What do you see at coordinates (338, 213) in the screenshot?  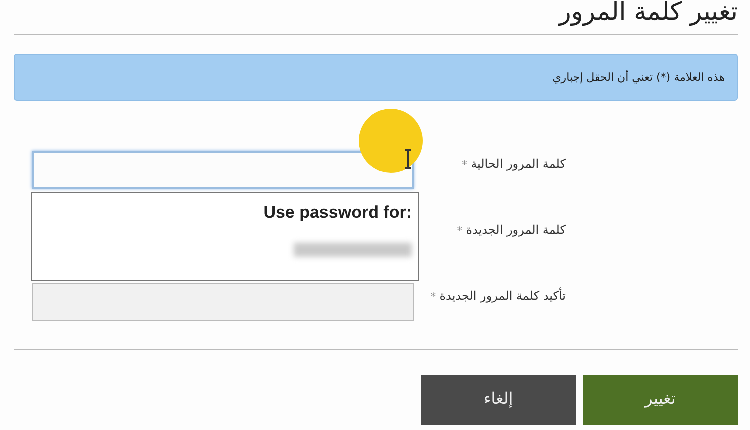 I see `autofill-heading: Use password for:` at bounding box center [338, 213].